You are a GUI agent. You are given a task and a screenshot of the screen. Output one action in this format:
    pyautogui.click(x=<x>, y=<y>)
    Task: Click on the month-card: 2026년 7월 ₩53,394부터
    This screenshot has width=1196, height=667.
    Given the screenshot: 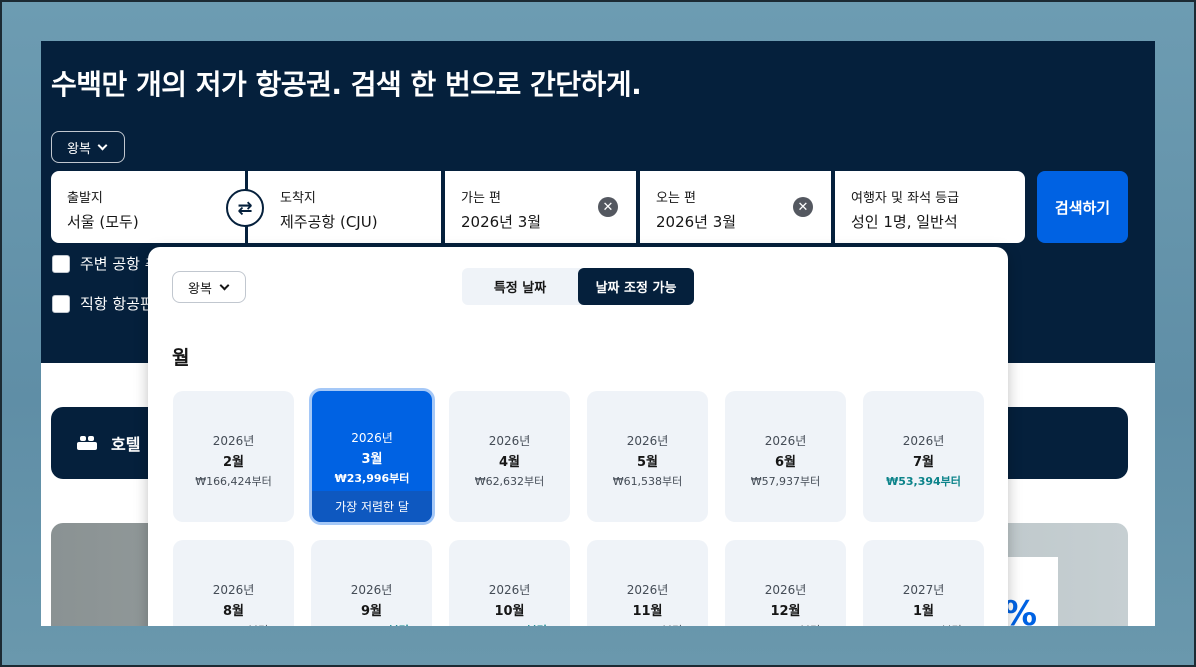 What is the action you would take?
    pyautogui.click(x=923, y=456)
    